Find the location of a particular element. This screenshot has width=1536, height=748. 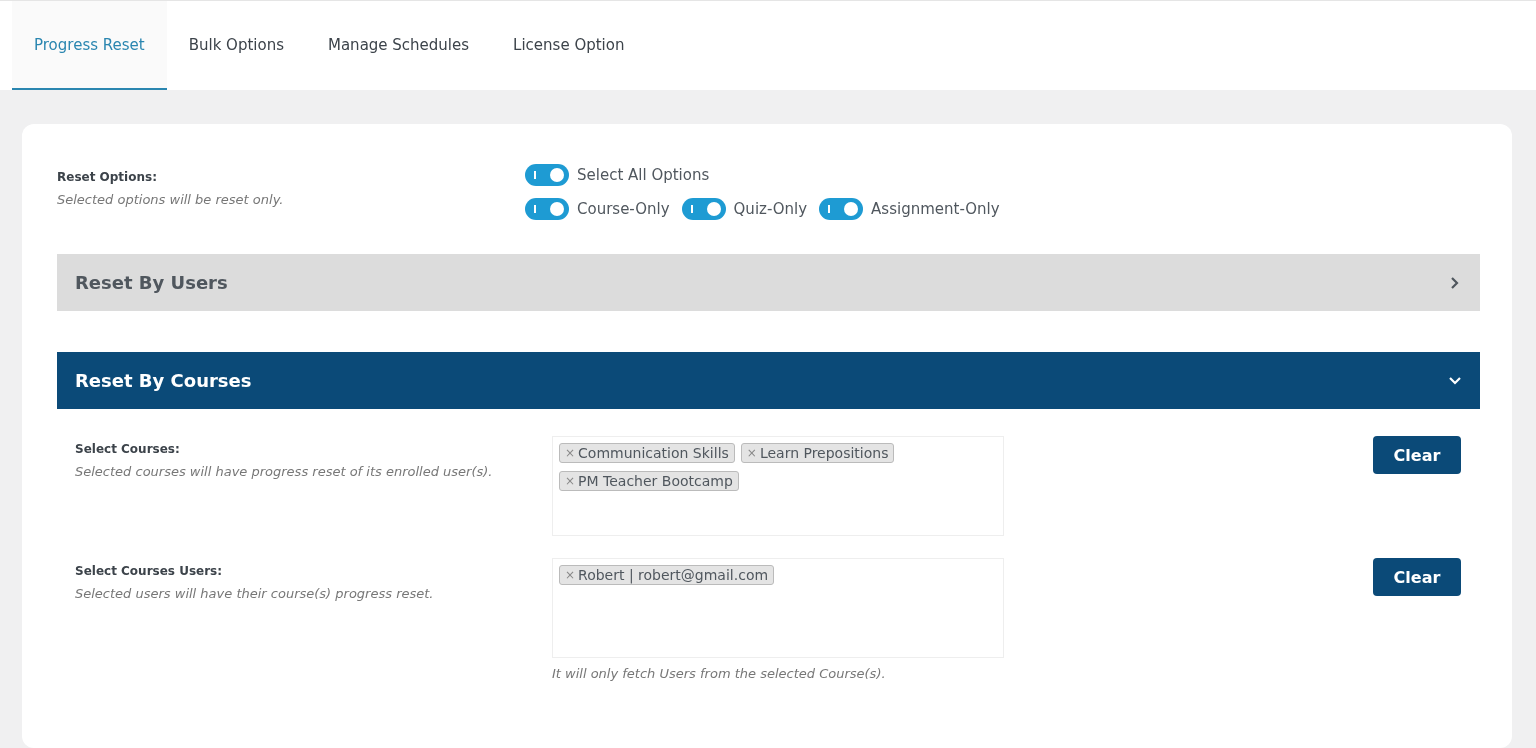

field-hint: Selected users will have their course(s) progress reset. is located at coordinates (255, 593).